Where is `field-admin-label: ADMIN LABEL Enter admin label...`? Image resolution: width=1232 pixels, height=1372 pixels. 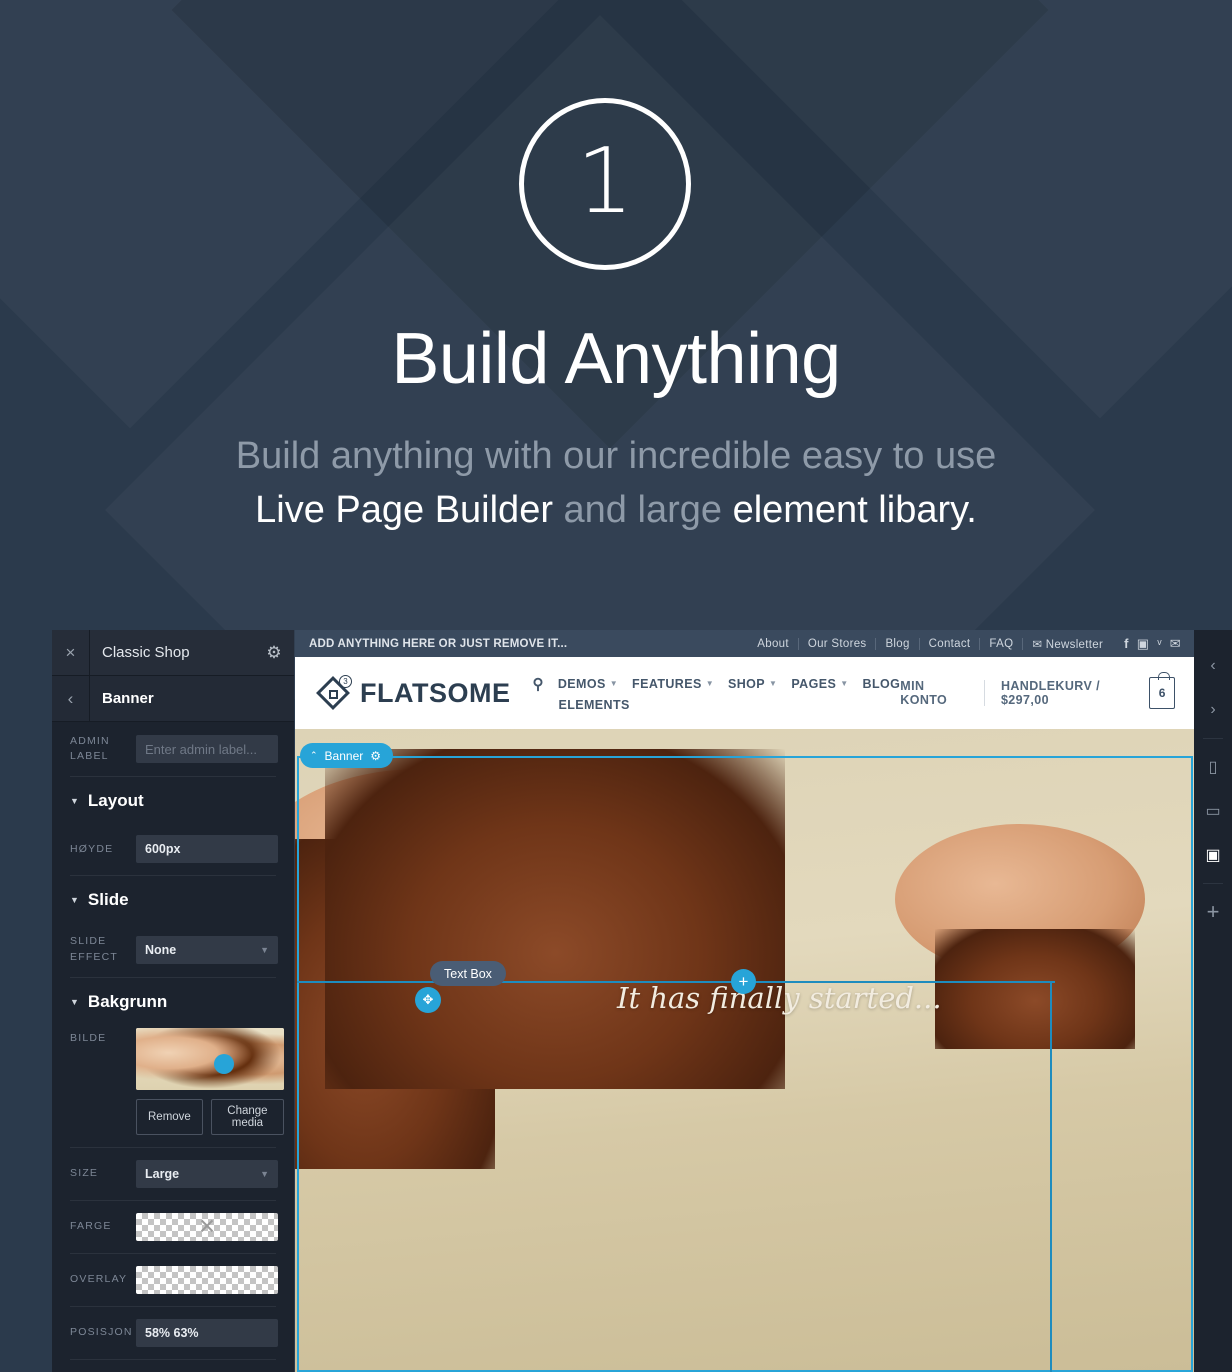
field-admin-label: ADMIN LABEL Enter admin label... is located at coordinates (173, 749).